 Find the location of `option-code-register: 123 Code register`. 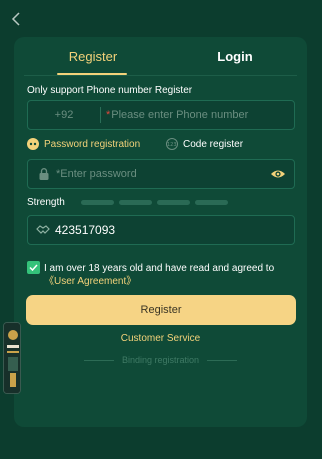

option-code-register: 123 Code register is located at coordinates (204, 144).